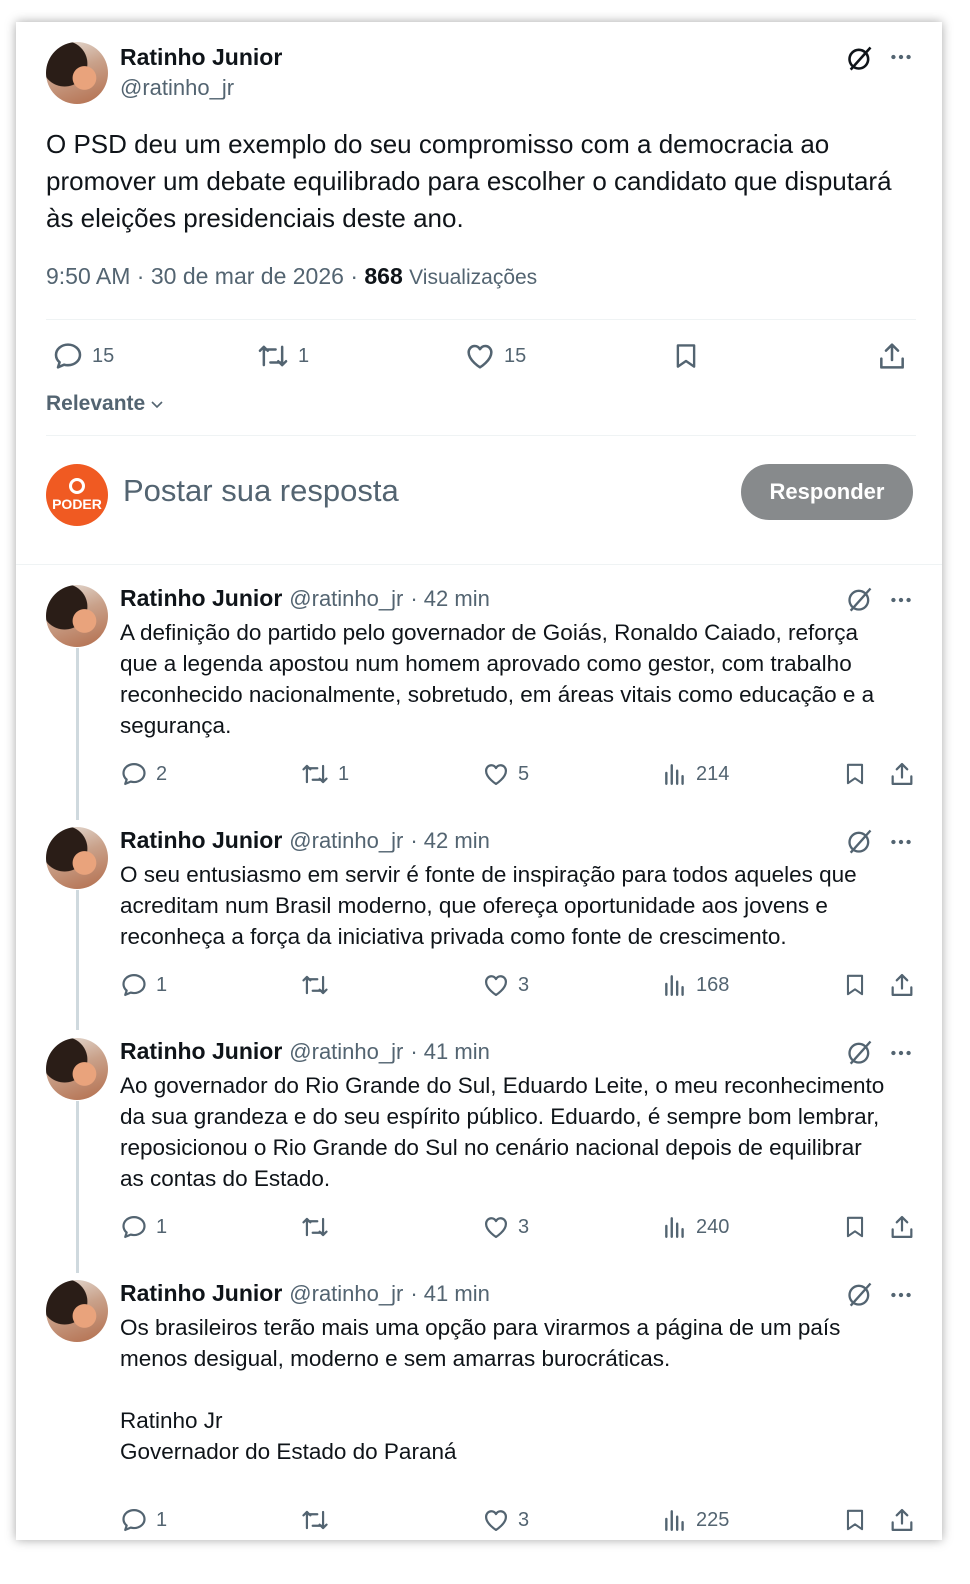 This screenshot has width=970, height=1584. Describe the element at coordinates (225, 1178) in the screenshot. I see `reply-text-line: as contas do Estado.` at that location.